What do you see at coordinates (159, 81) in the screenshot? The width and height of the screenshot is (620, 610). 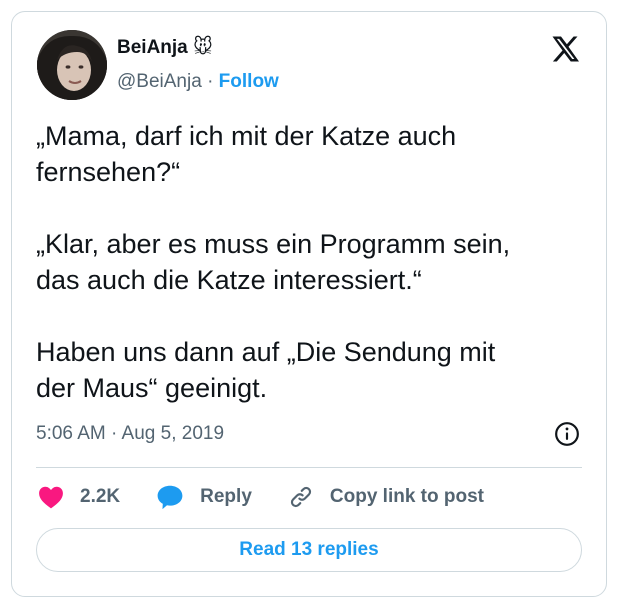 I see `author-handle: @BeiAnja` at bounding box center [159, 81].